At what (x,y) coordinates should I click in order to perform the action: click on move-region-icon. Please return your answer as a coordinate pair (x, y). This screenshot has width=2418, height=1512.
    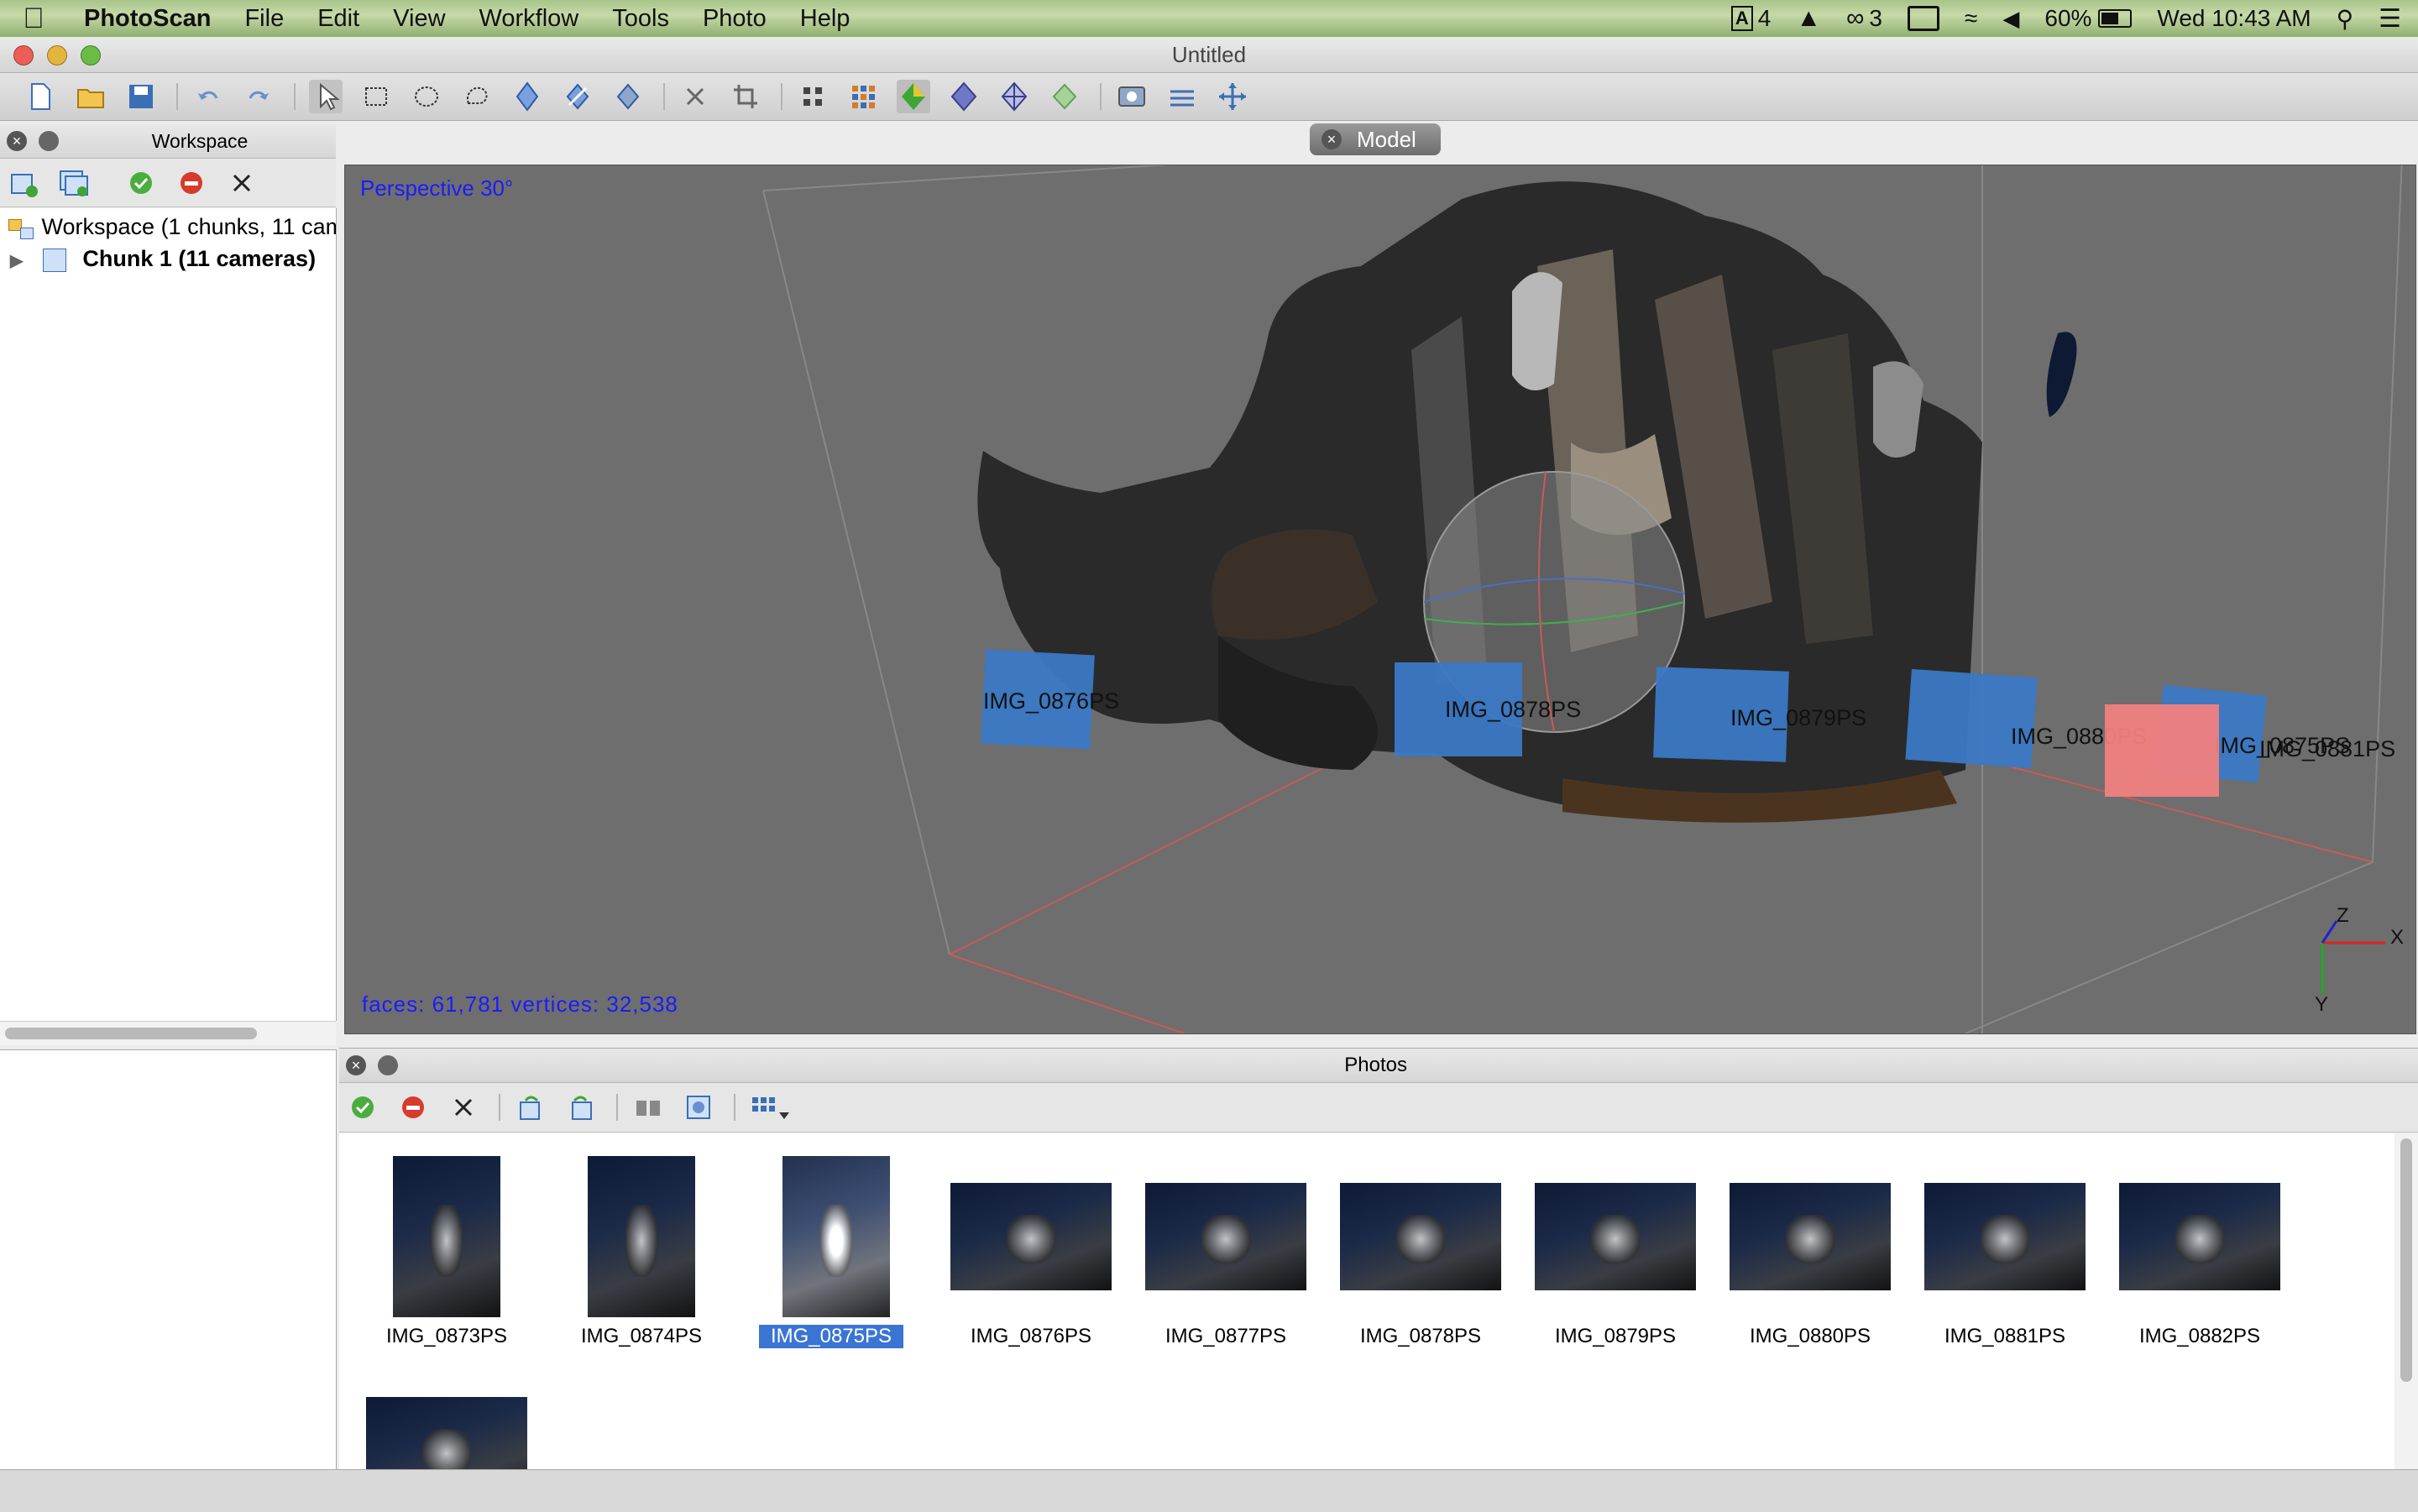
    Looking at the image, I should click on (527, 96).